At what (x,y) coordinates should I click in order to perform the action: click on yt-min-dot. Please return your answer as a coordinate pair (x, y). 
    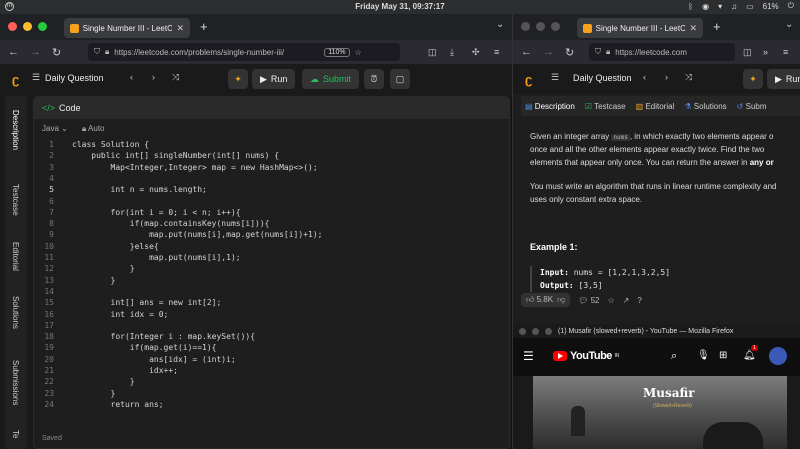
    Looking at the image, I should click on (535, 331).